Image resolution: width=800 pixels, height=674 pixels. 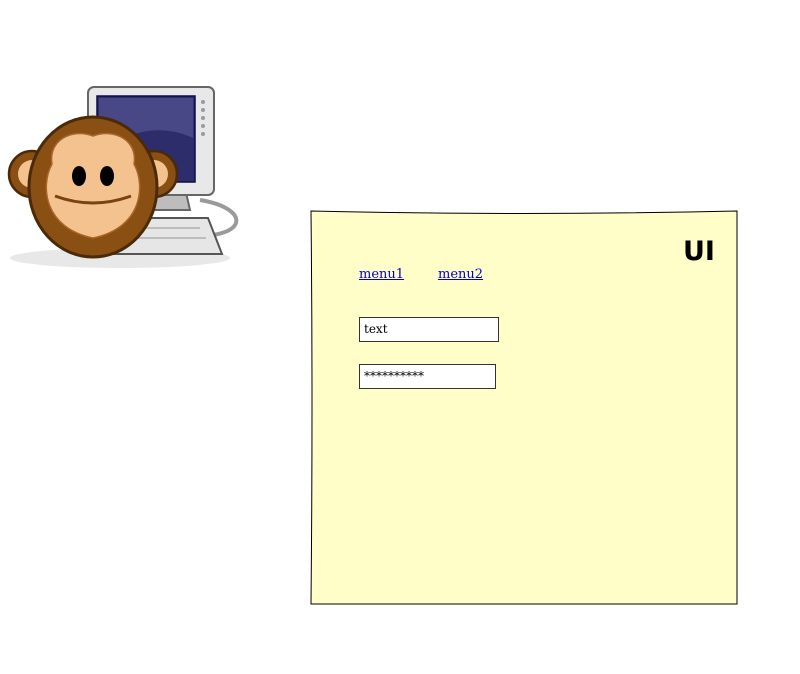 I want to click on password-input: **********, so click(x=427, y=376).